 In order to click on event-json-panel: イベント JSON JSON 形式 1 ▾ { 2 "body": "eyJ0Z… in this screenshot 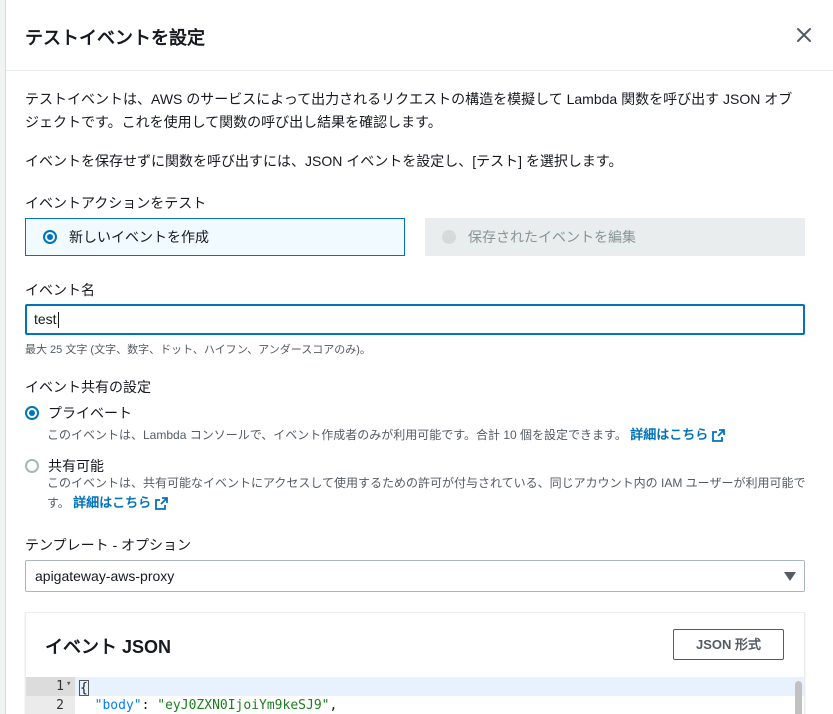, I will do `click(415, 663)`.